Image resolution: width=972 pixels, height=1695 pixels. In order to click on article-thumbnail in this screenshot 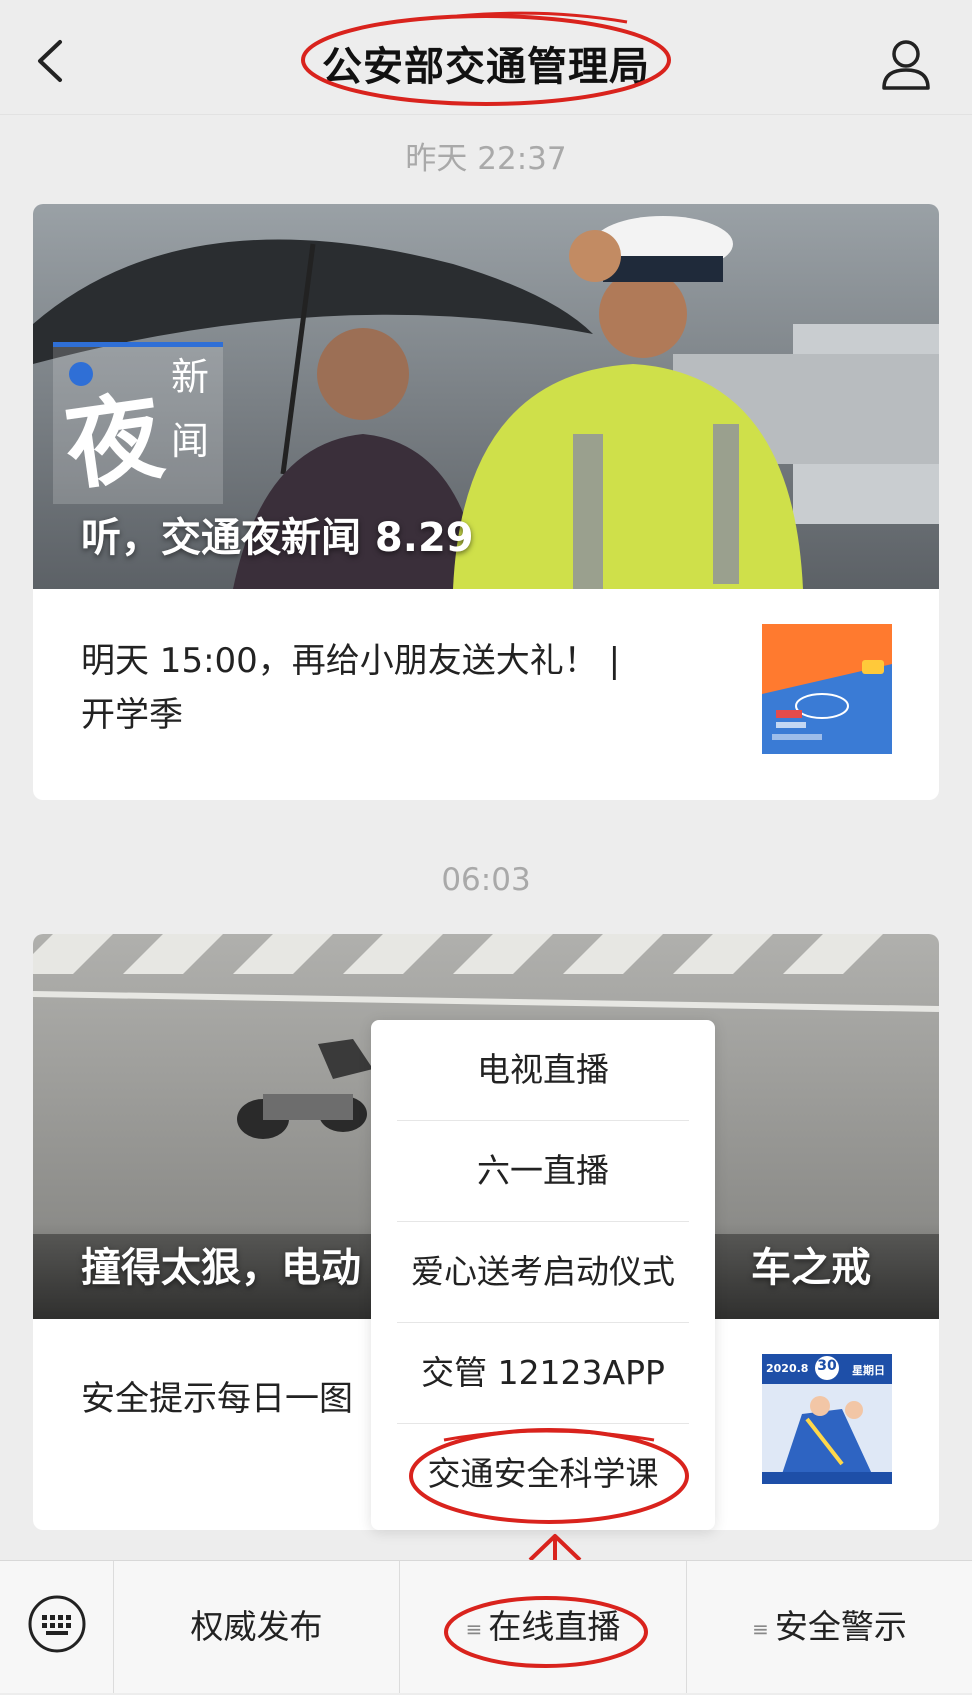, I will do `click(827, 689)`.